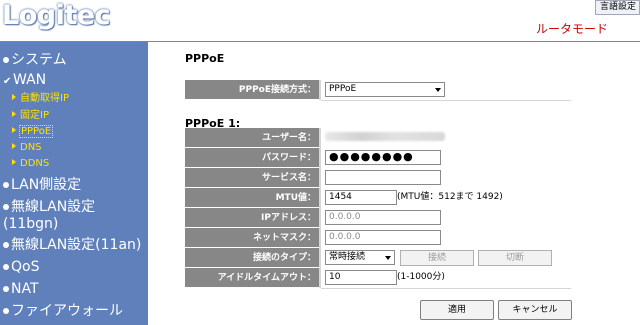  I want to click on sidebar-item-wireless-an: 無線LAN設定(11an), so click(72, 245).